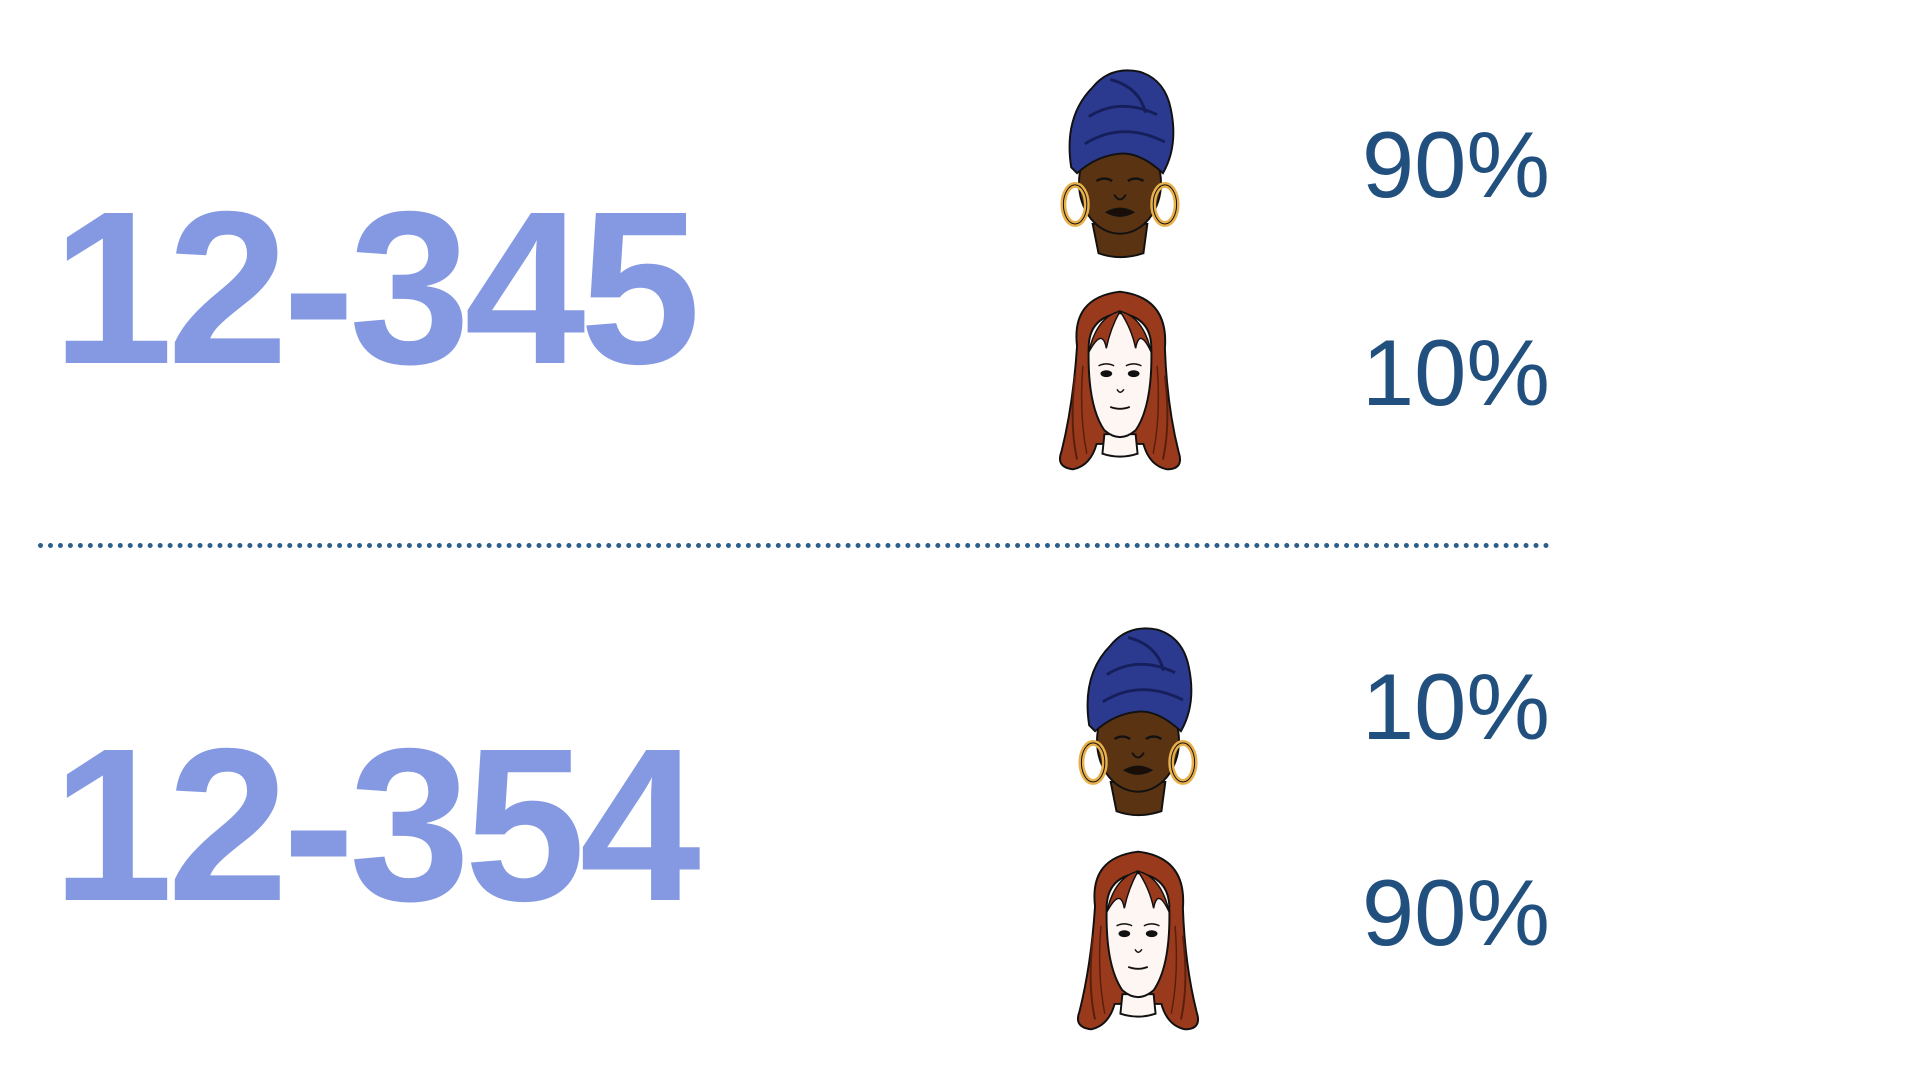  I want to click on code-label: 12-345, so click(376, 288).